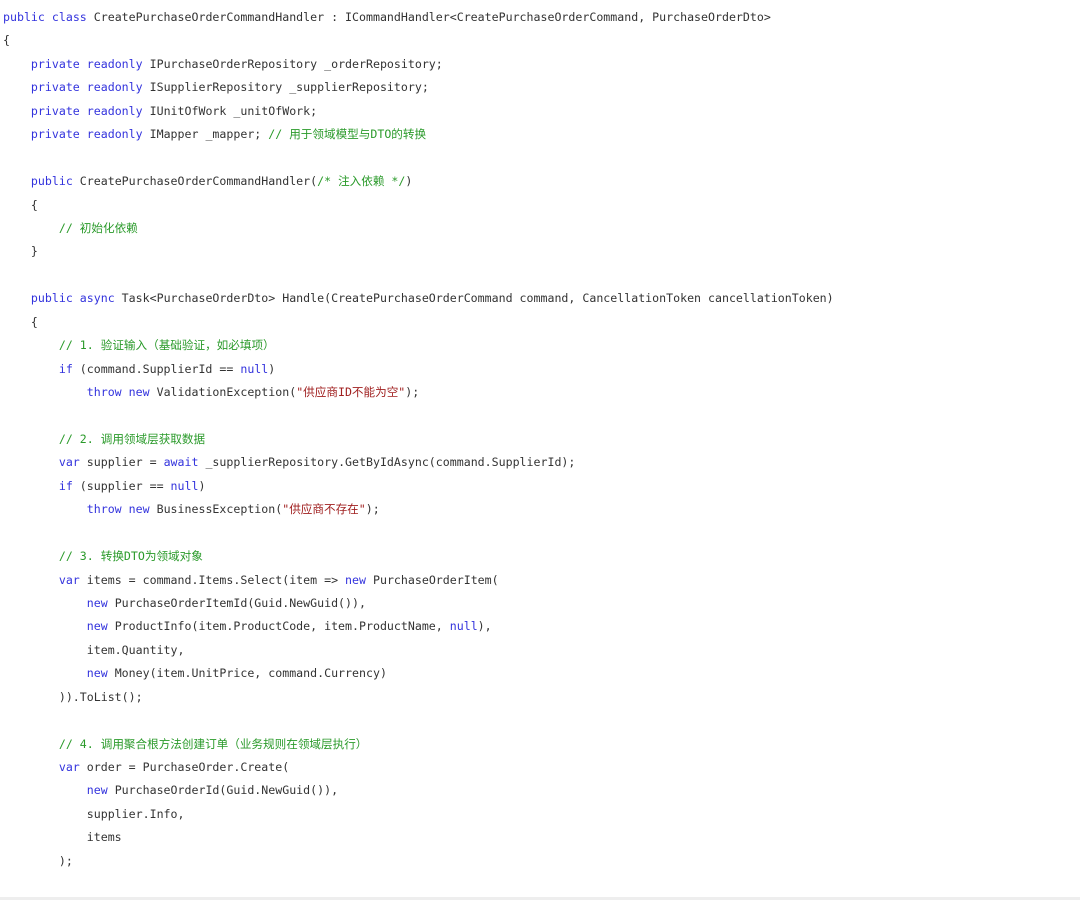  I want to click on code-text: }, so click(34, 251).